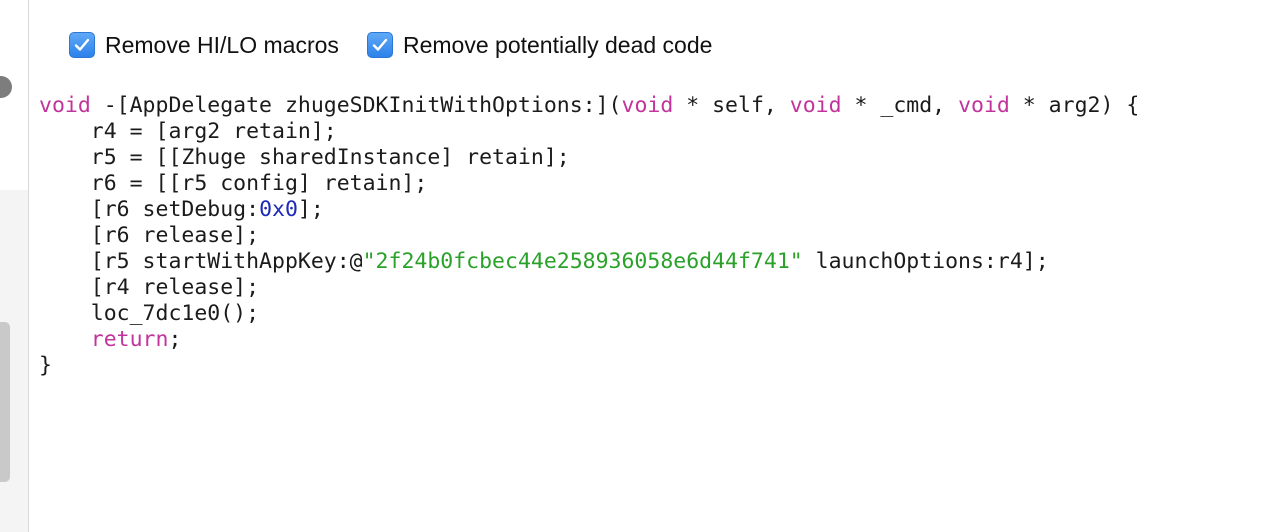 The width and height of the screenshot is (1266, 532). Describe the element at coordinates (136, 339) in the screenshot. I see `code-line: return;` at that location.